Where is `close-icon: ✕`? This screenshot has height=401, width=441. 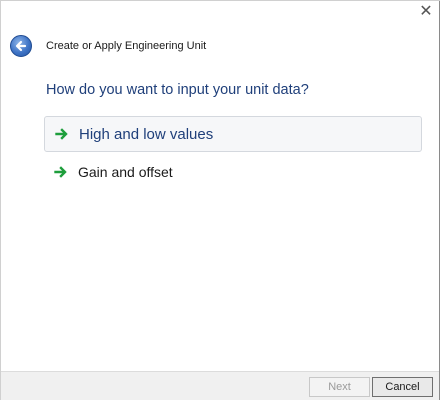
close-icon: ✕ is located at coordinates (426, 11).